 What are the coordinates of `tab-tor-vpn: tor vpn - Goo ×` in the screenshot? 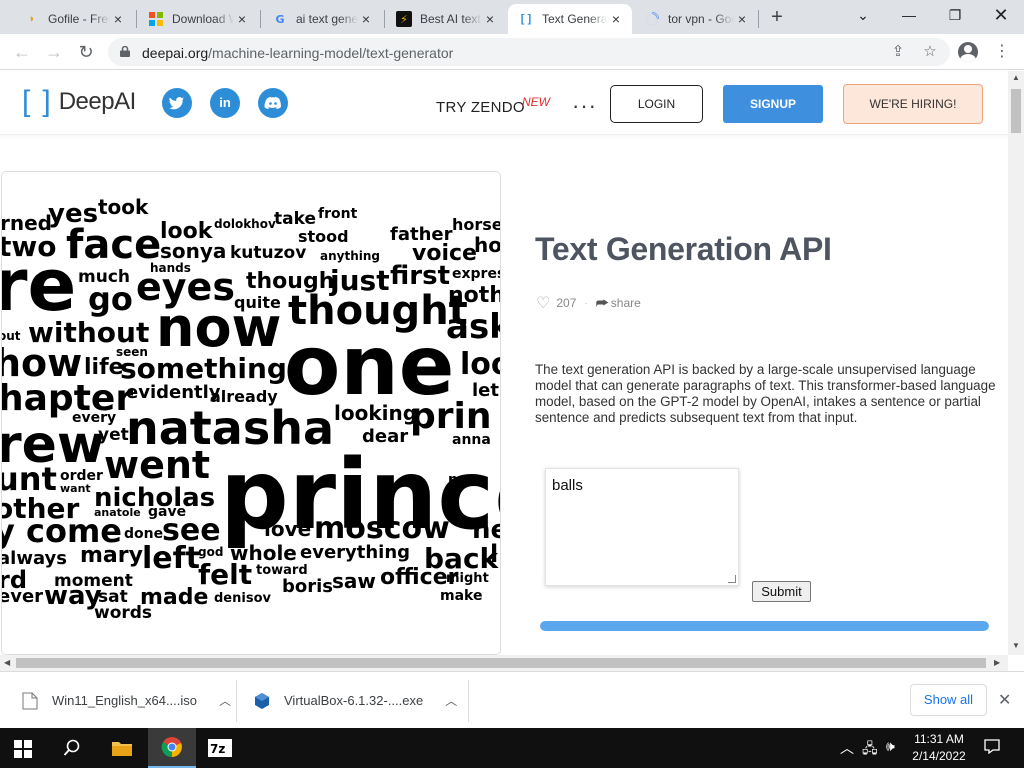 It's located at (696, 19).